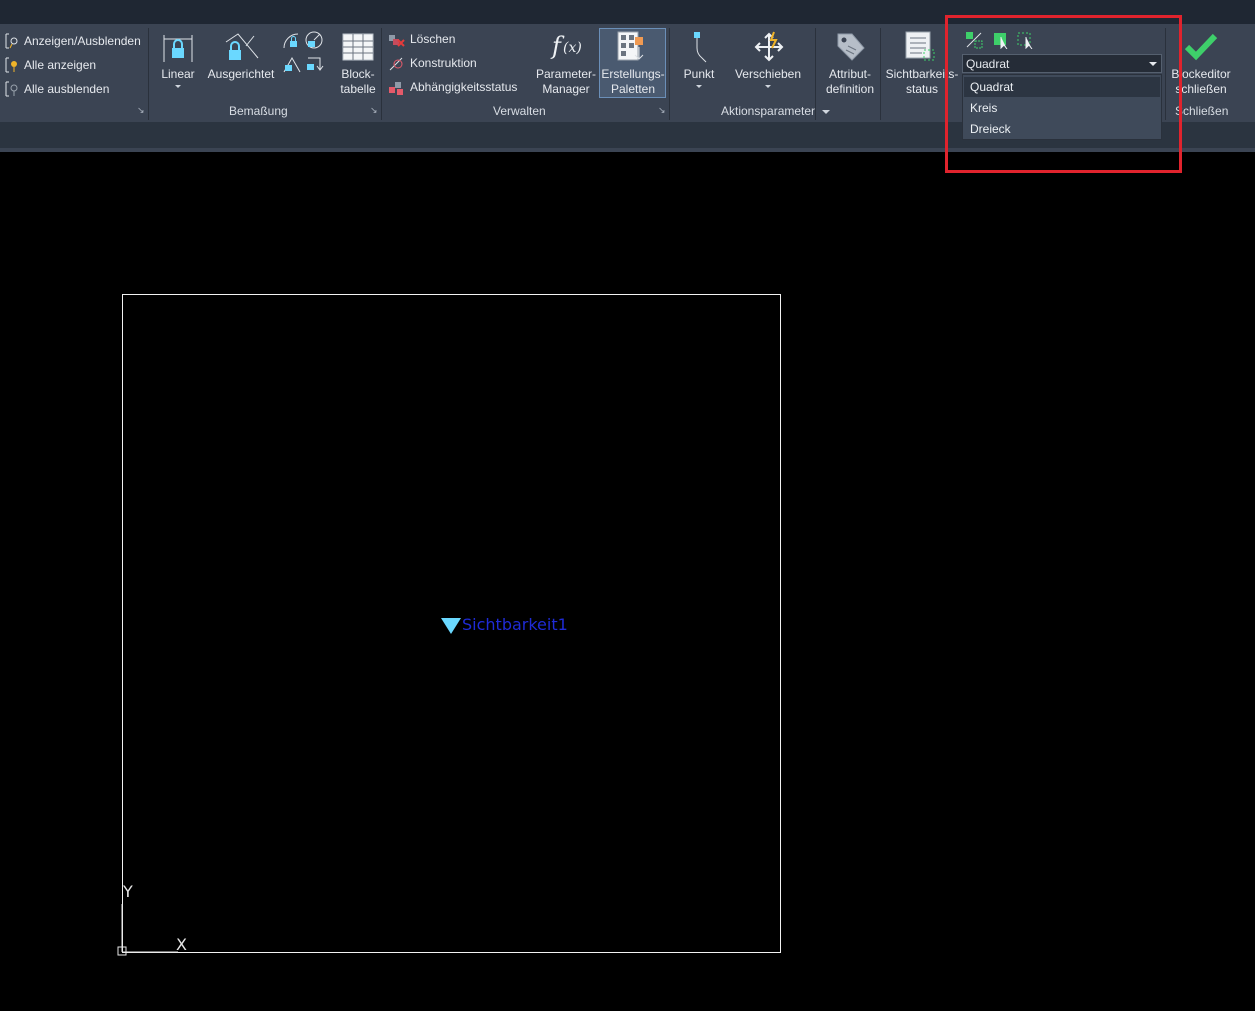 This screenshot has height=1011, width=1255. I want to click on show-all-label: Alle anzeigen, so click(60, 65).